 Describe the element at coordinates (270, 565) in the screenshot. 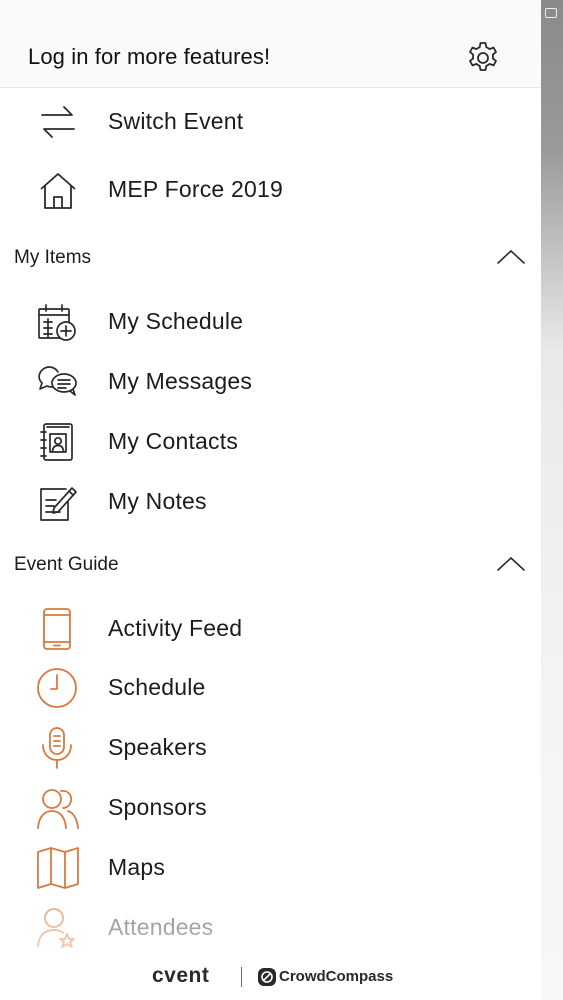

I see `event-guide-header: Event Guide` at that location.